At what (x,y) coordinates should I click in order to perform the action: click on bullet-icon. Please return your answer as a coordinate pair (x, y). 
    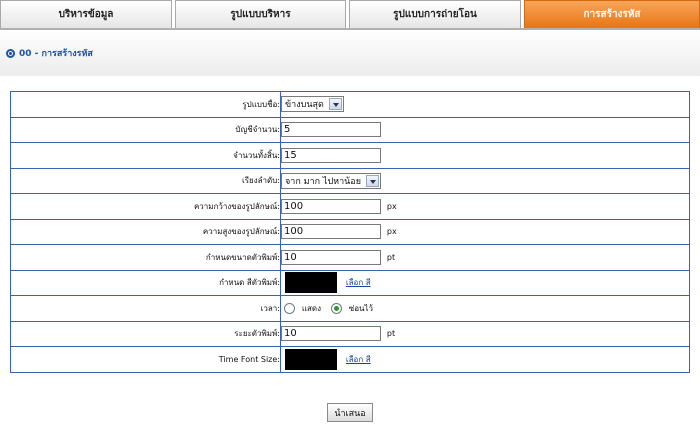
    Looking at the image, I should click on (10, 53).